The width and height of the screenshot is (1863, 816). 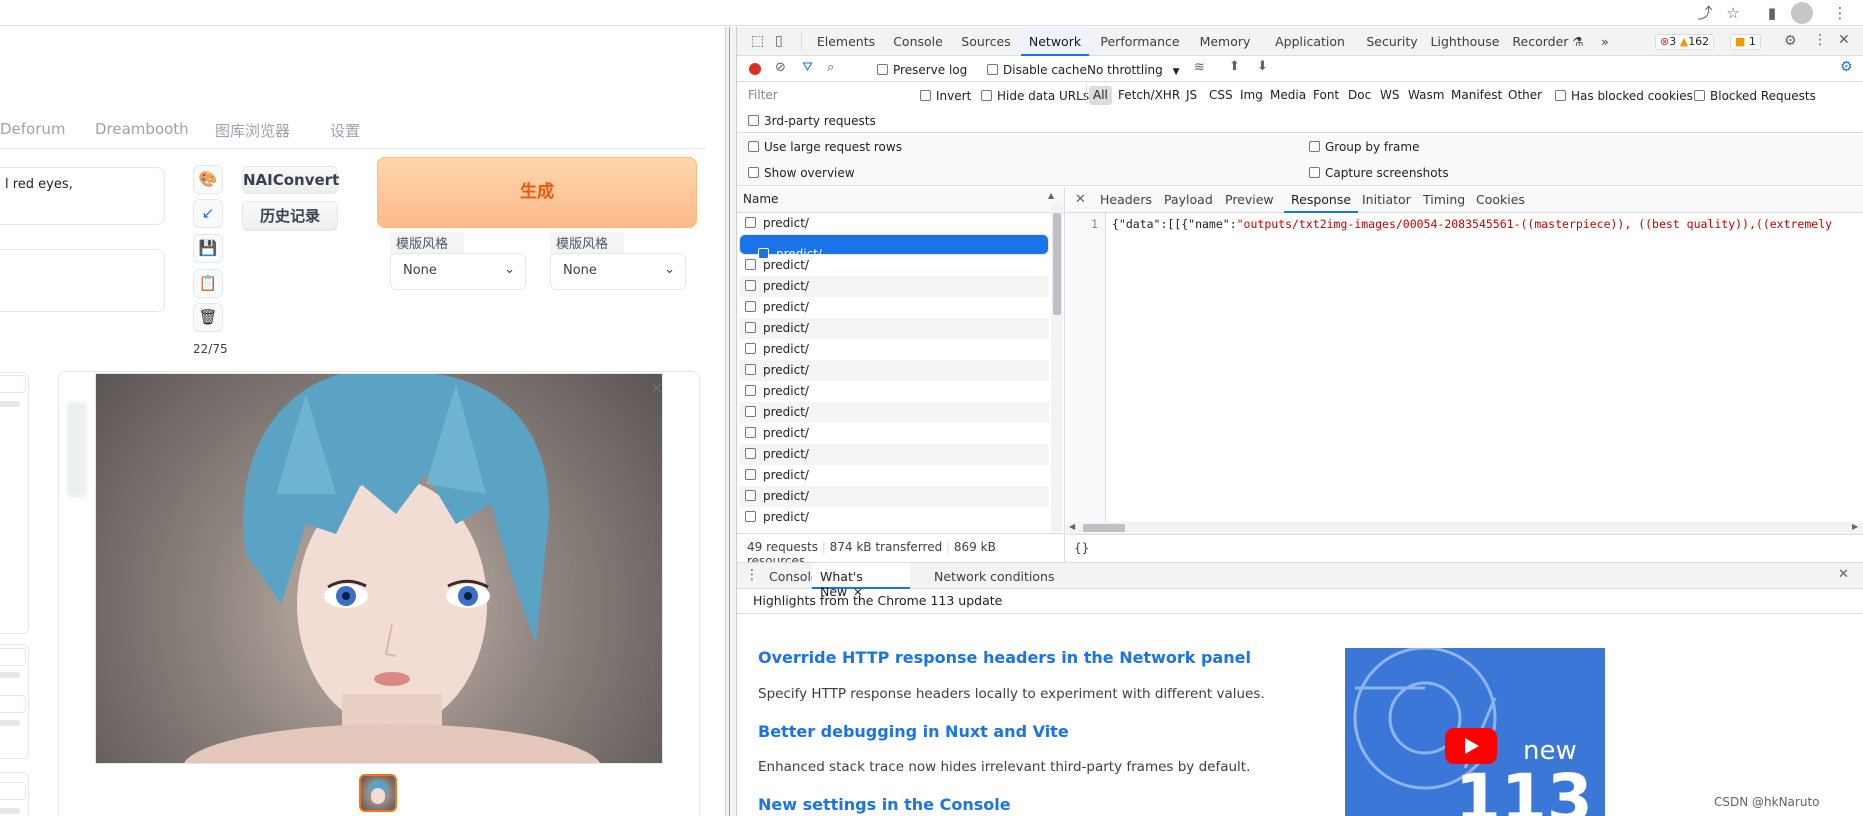 What do you see at coordinates (846, 41) in the screenshot?
I see `tab-elements: Elements` at bounding box center [846, 41].